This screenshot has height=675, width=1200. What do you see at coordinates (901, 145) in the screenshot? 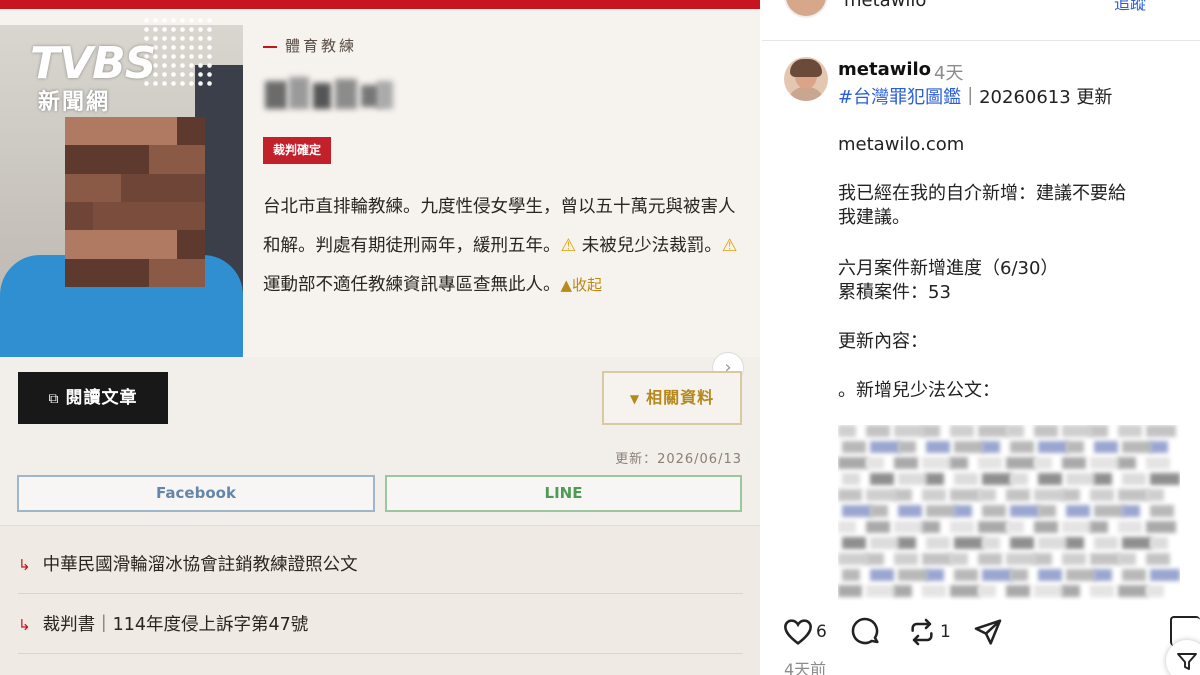
I see `post-site-link: metawilo.com` at bounding box center [901, 145].